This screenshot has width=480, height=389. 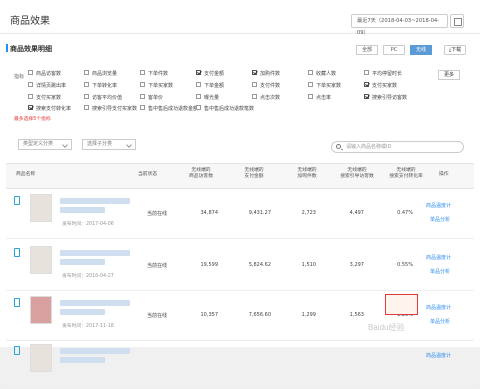 I want to click on terminal-all-button: 全部, so click(x=367, y=50).